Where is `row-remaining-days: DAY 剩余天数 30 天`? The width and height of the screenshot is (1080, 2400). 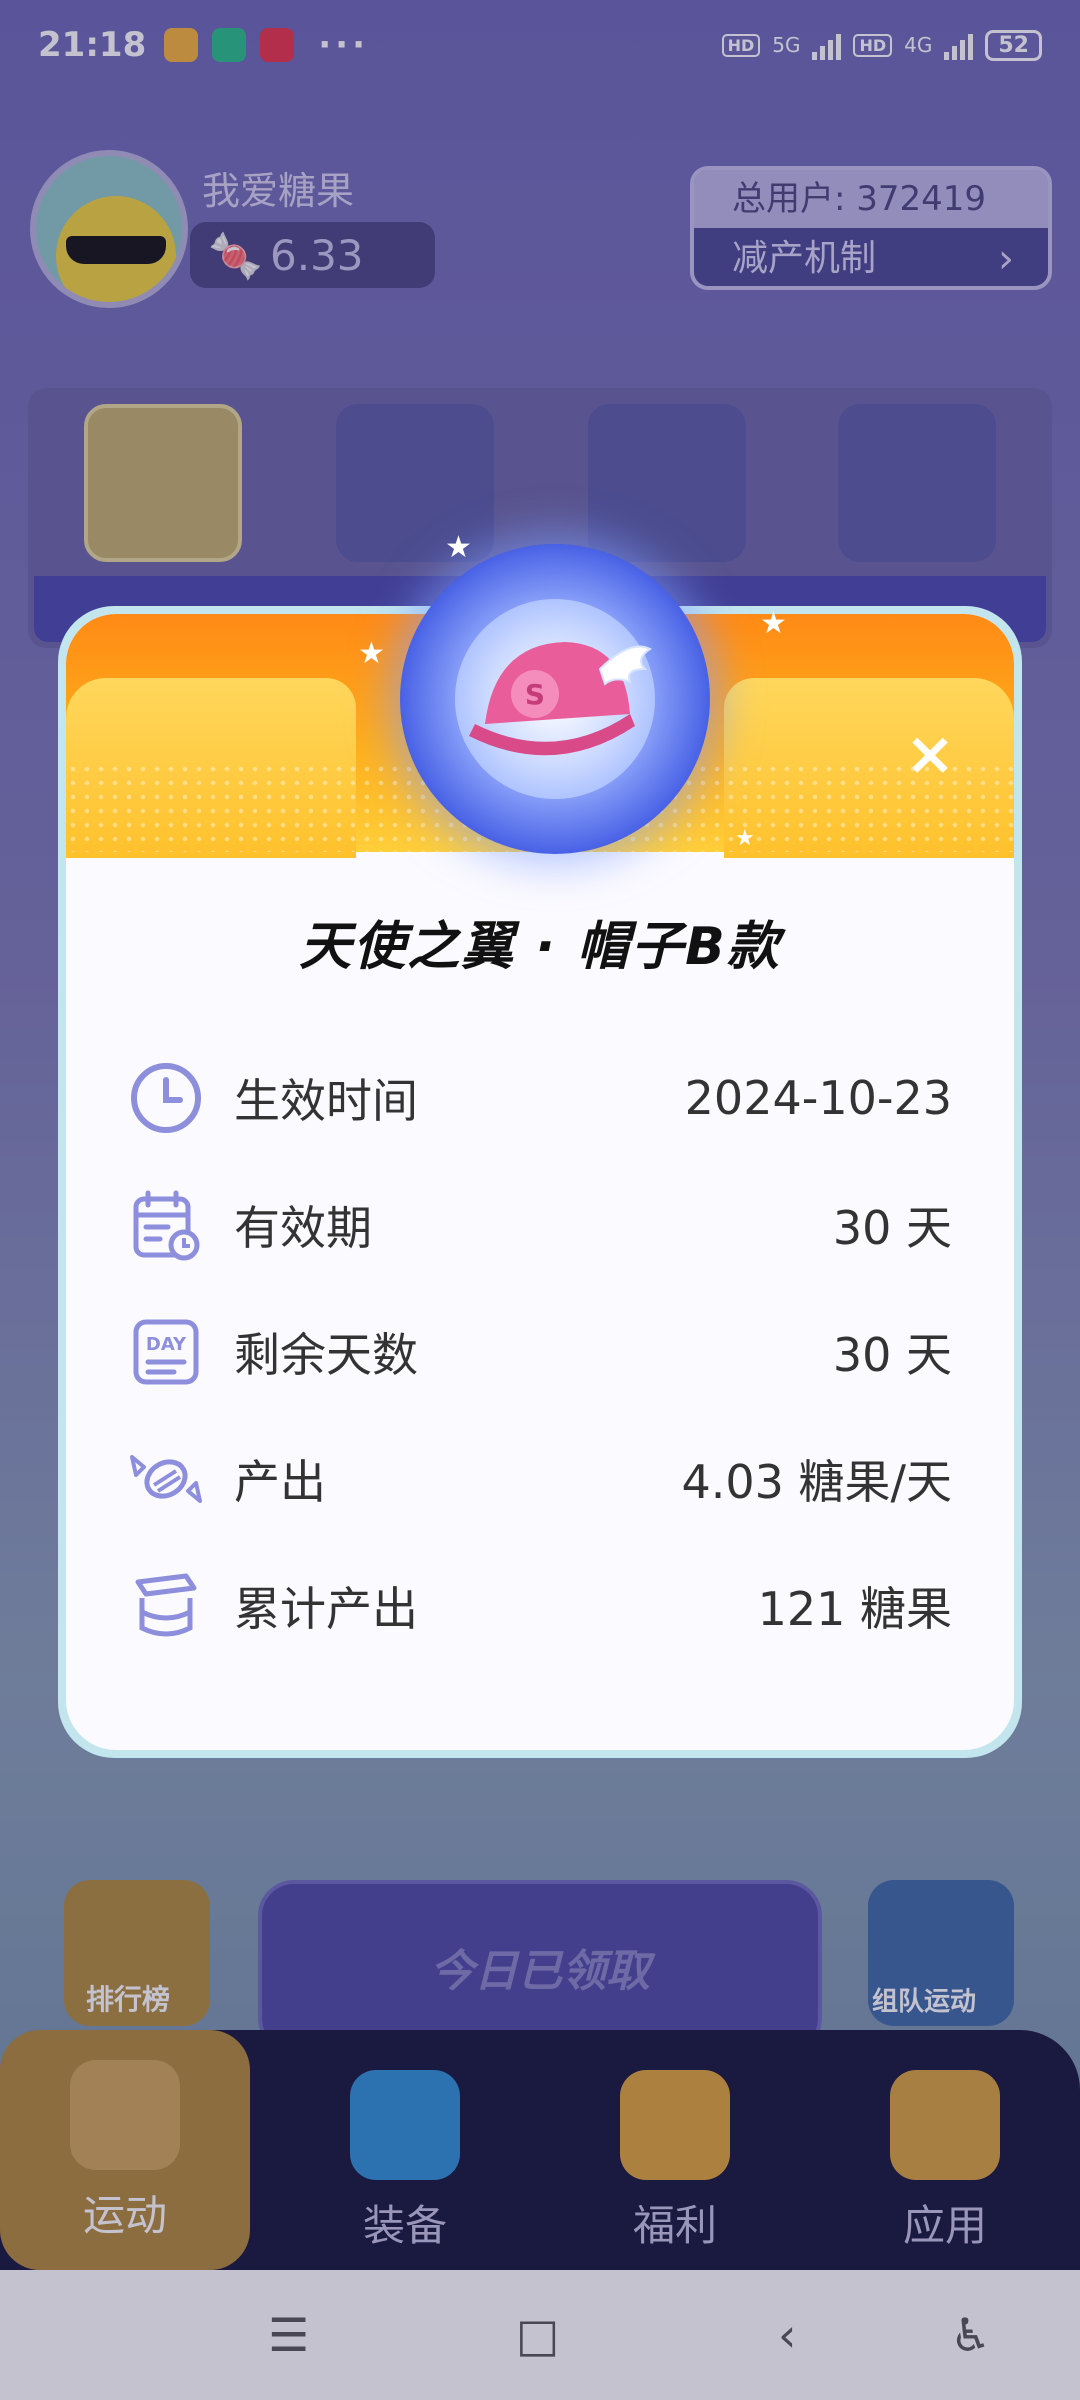
row-remaining-days: DAY 剩余天数 30 天 is located at coordinates (540, 1351).